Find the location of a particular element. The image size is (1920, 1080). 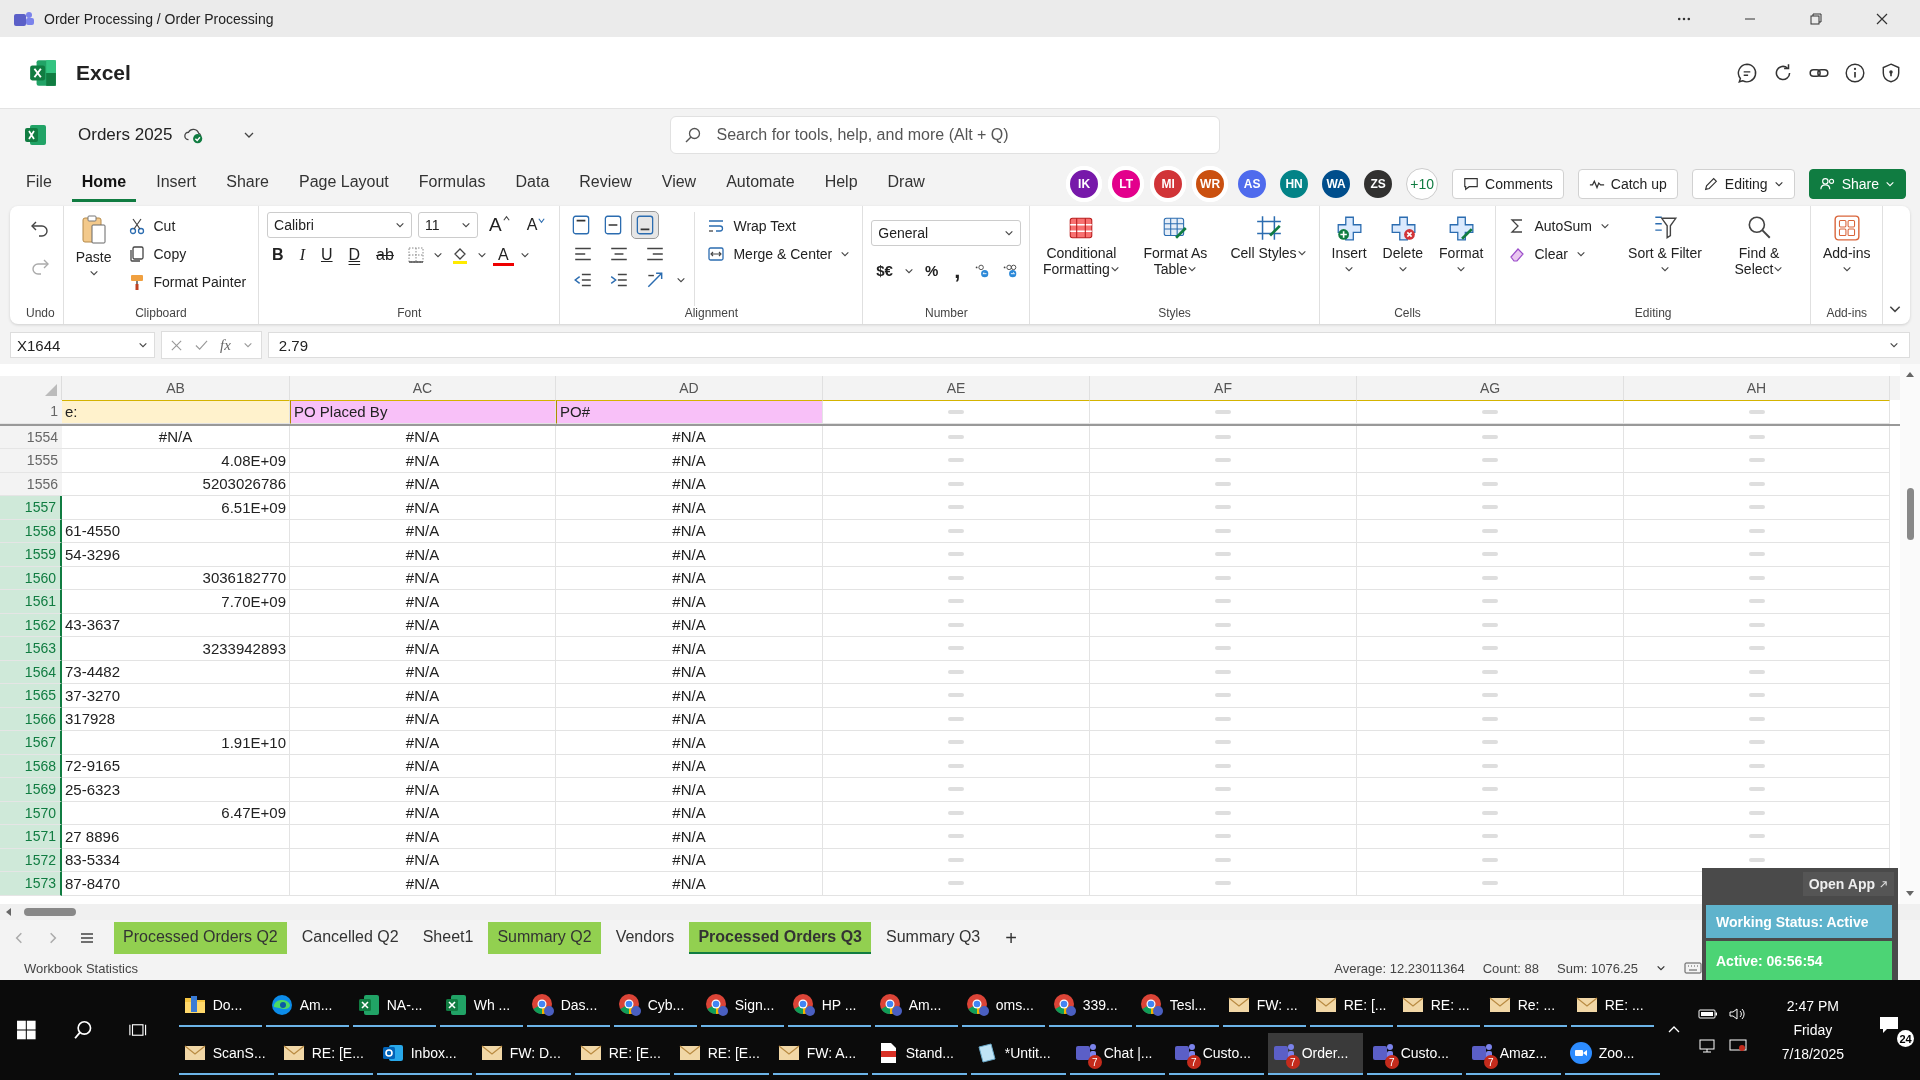

font-style-button: ab is located at coordinates (385, 255).